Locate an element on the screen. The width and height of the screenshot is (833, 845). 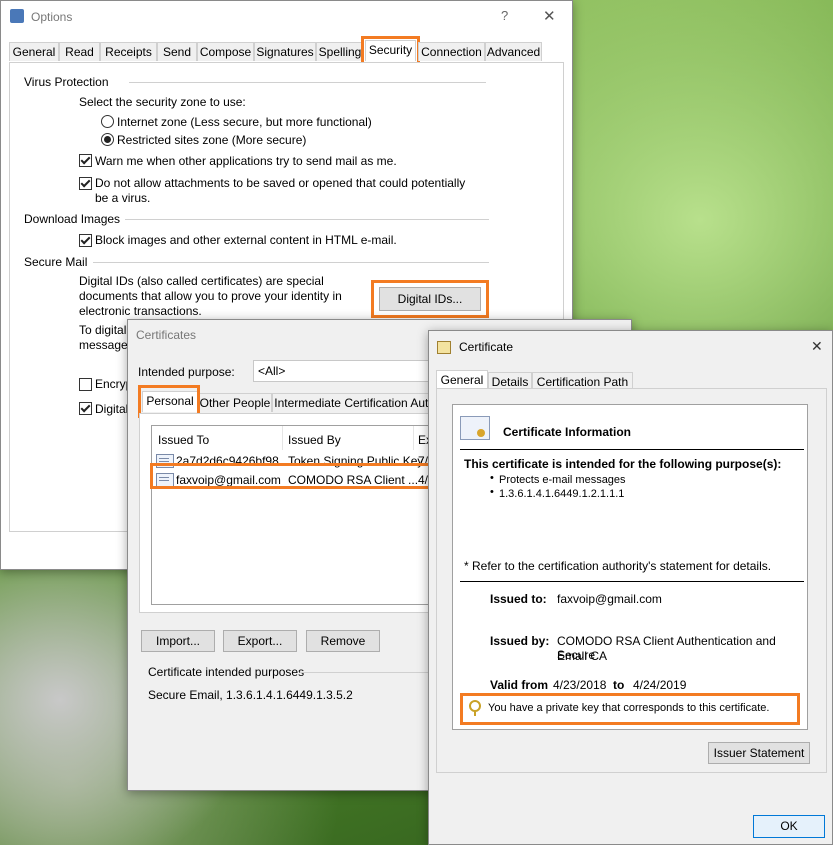
tab-other-people: Other People is located at coordinates (235, 402).